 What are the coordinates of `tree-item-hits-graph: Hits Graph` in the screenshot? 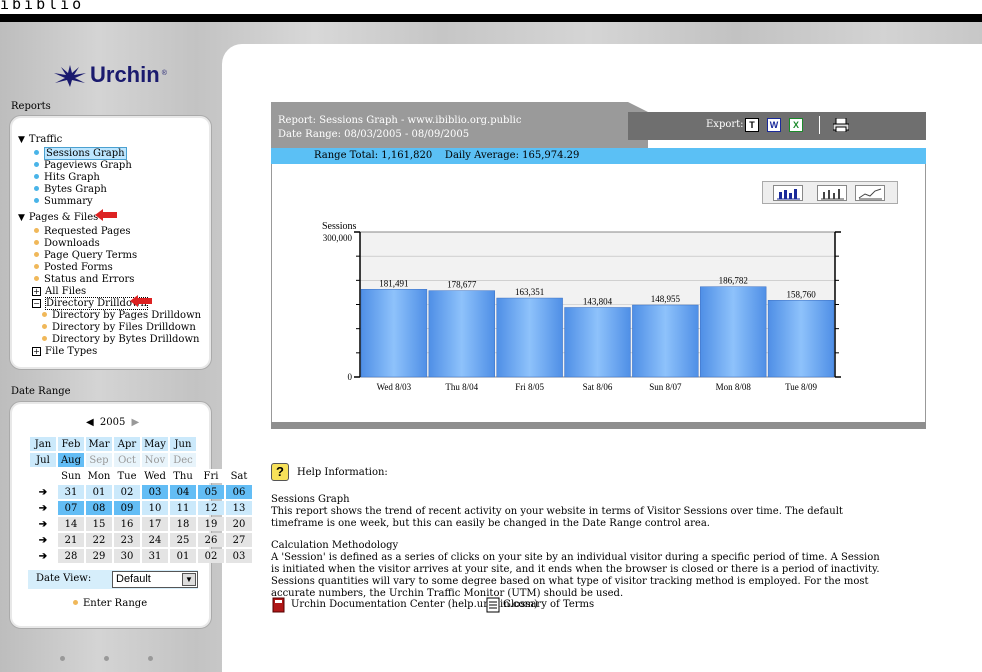 It's located at (67, 178).